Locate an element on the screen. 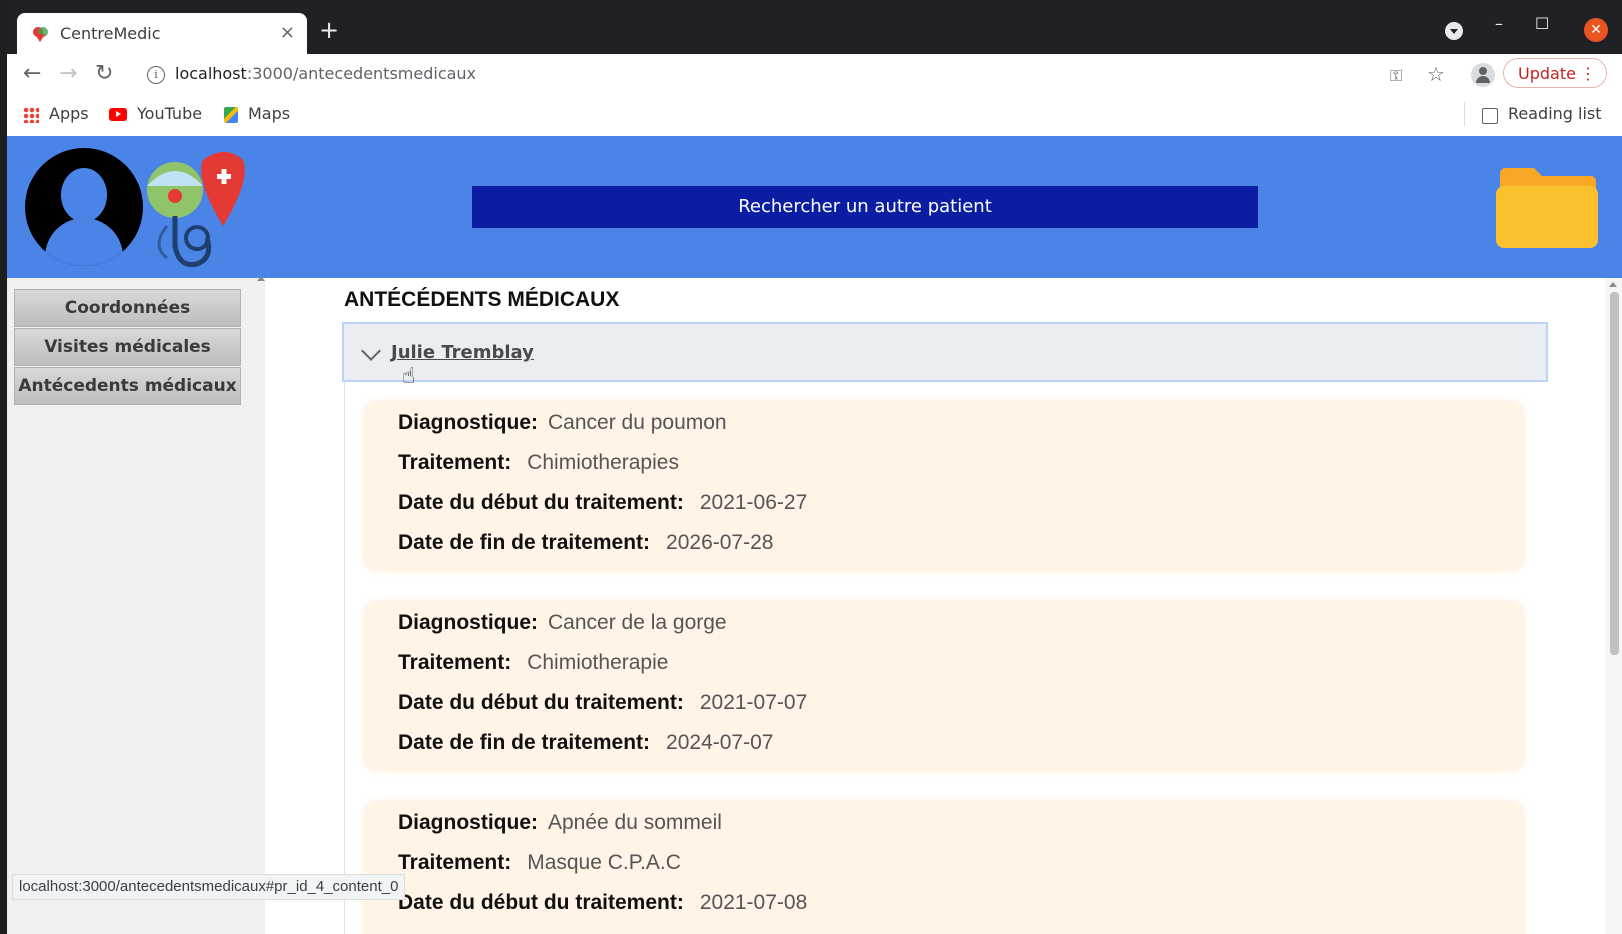 This screenshot has height=934, width=1622. treatment-value: Chimiotherapie is located at coordinates (598, 662).